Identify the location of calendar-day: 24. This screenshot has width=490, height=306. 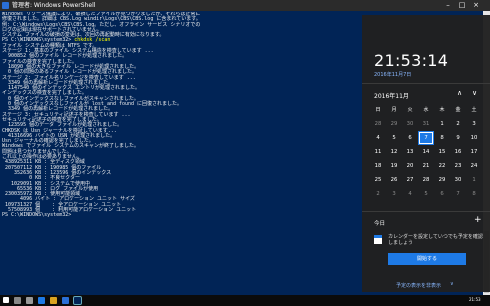
(474, 166).